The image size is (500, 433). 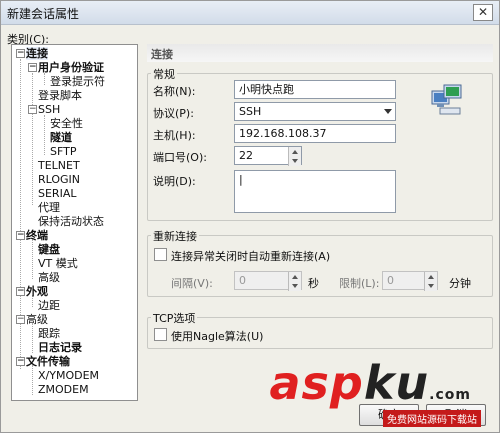 I want to click on tree-item: 日志记录, so click(x=60, y=348).